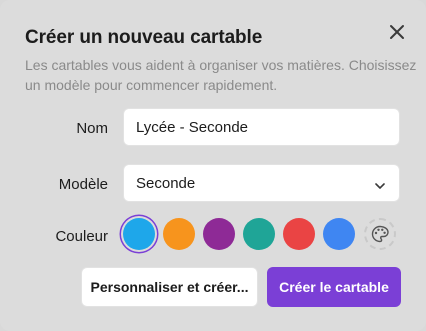 The image size is (426, 331). I want to click on model-select-value: Seconde, so click(166, 183).